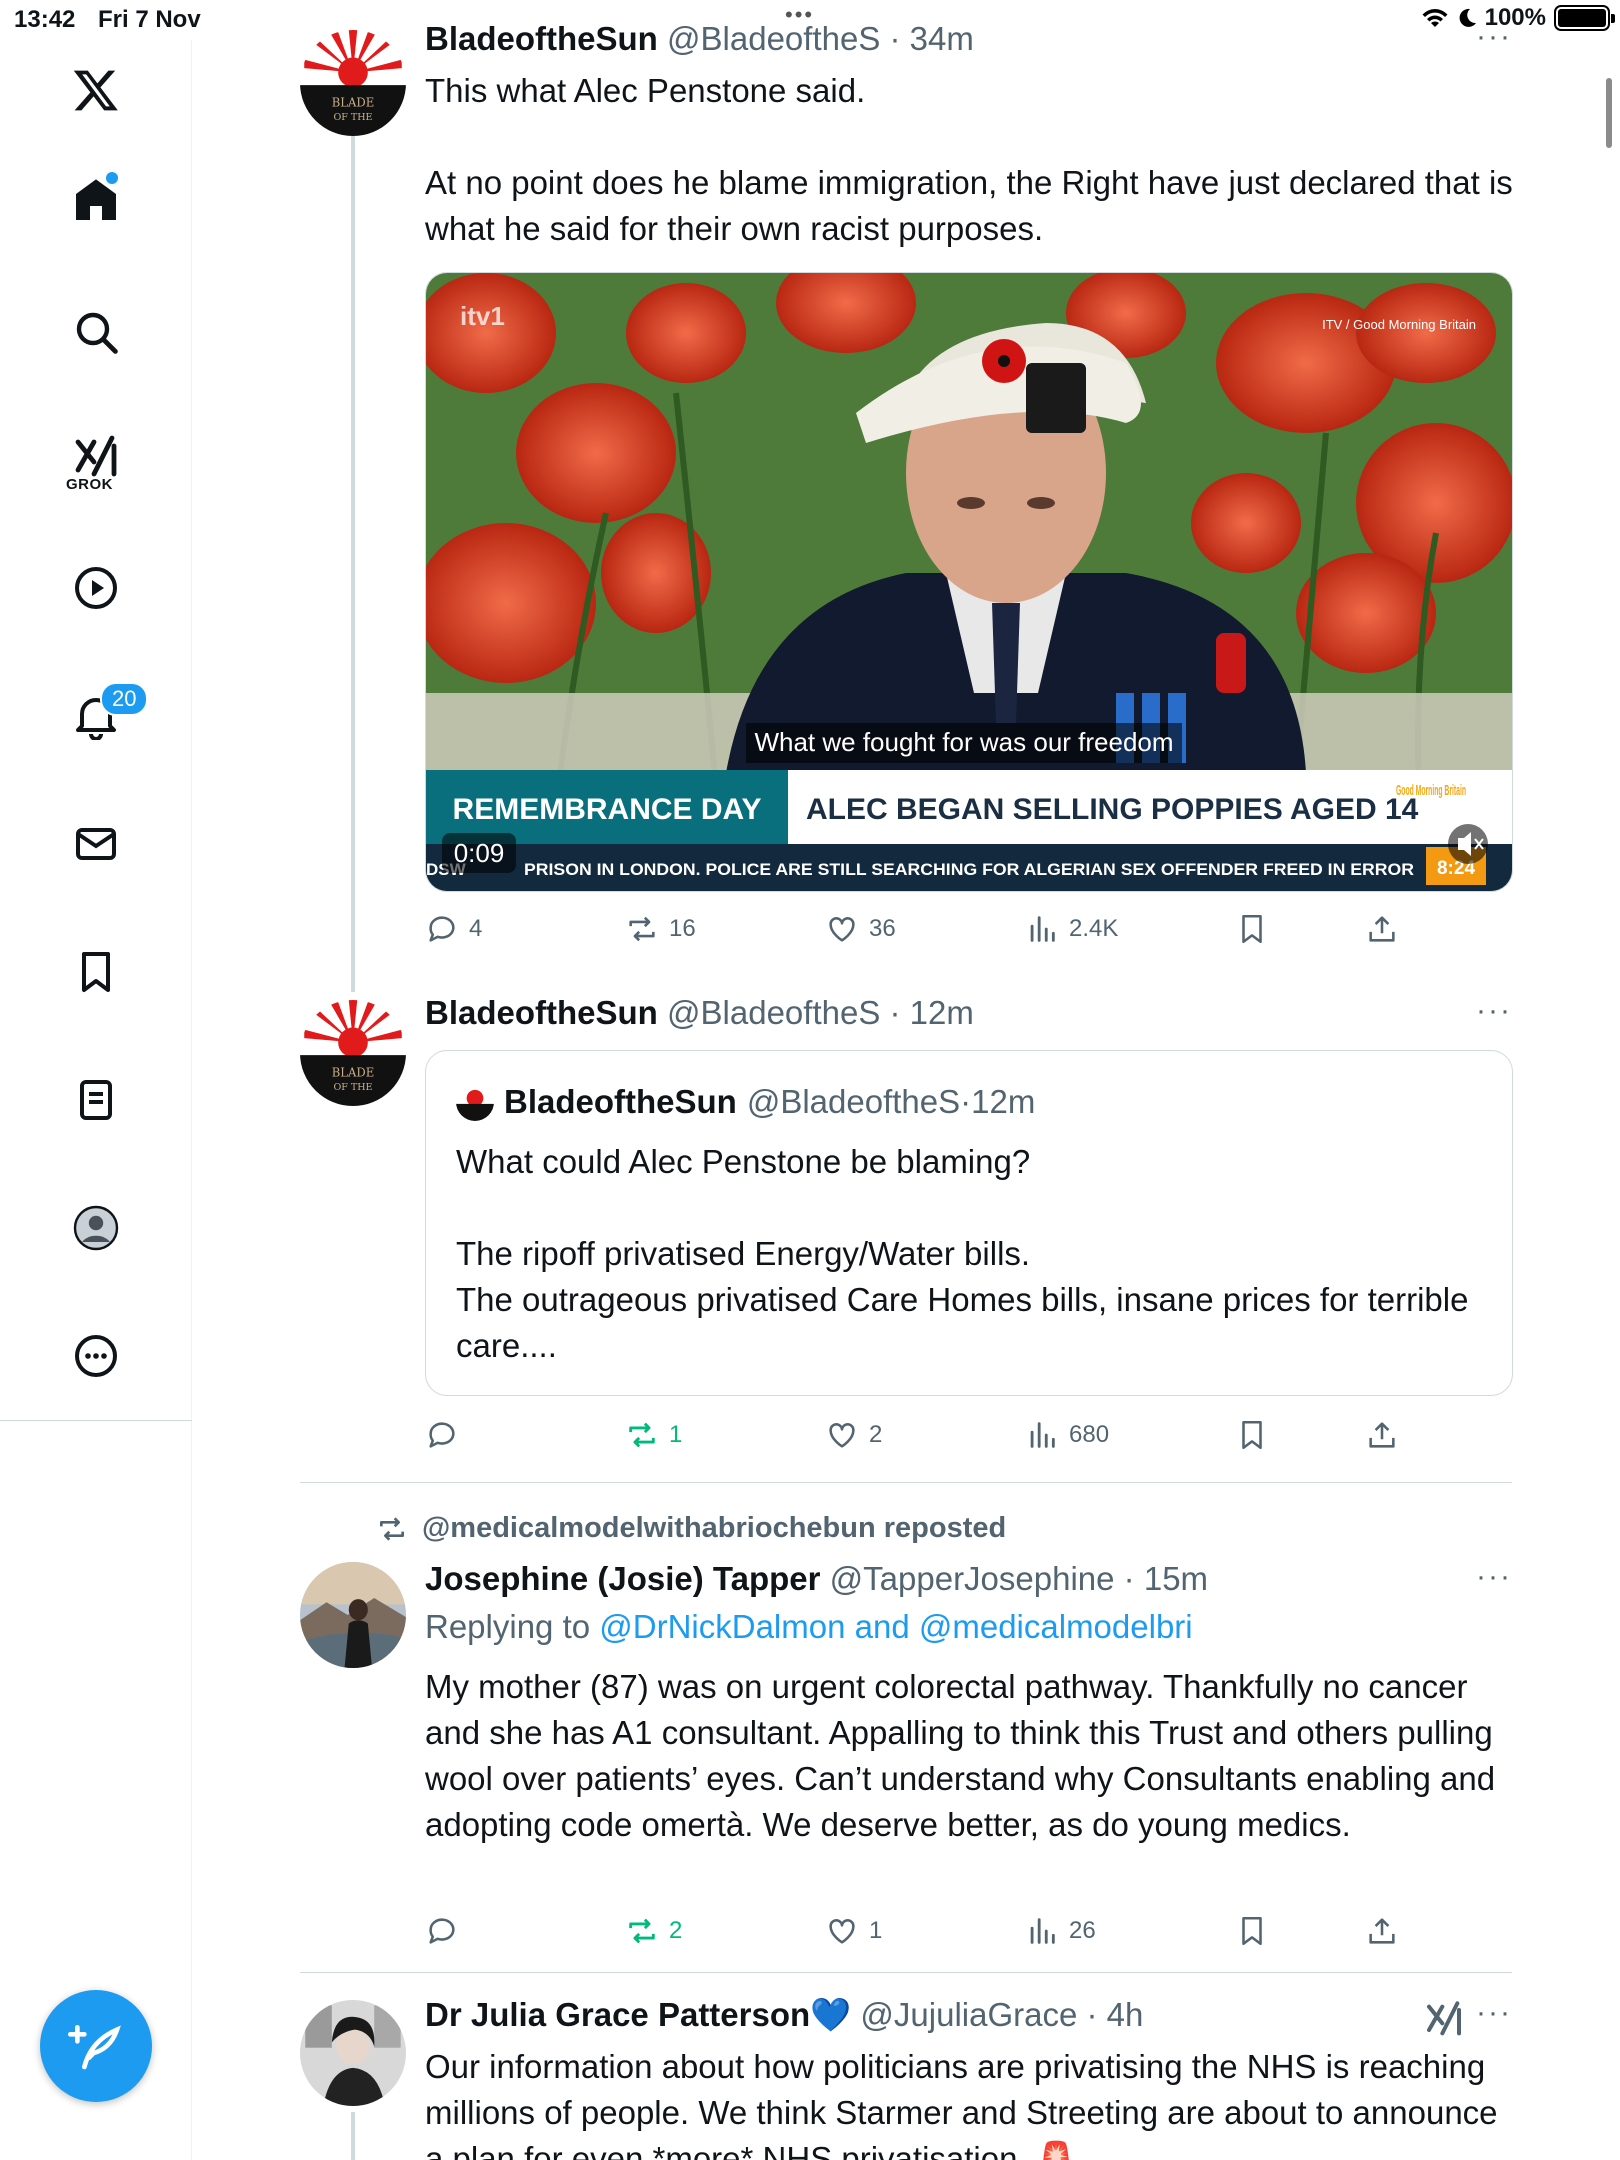 Image resolution: width=1620 pixels, height=2160 pixels. I want to click on views-icon, so click(1042, 1435).